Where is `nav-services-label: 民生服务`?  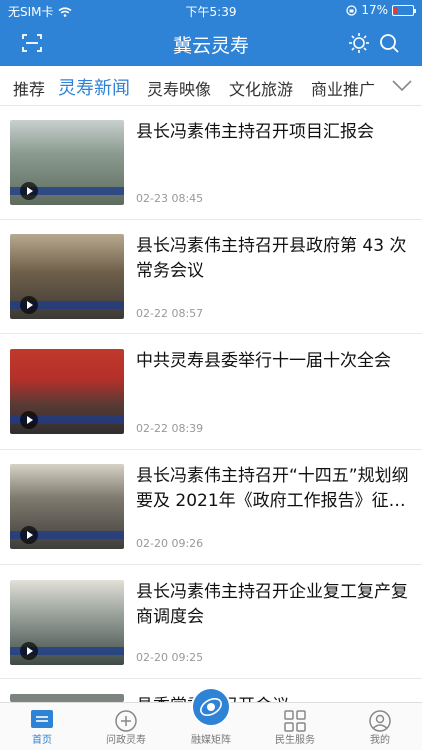 nav-services-label: 民生服务 is located at coordinates (295, 740).